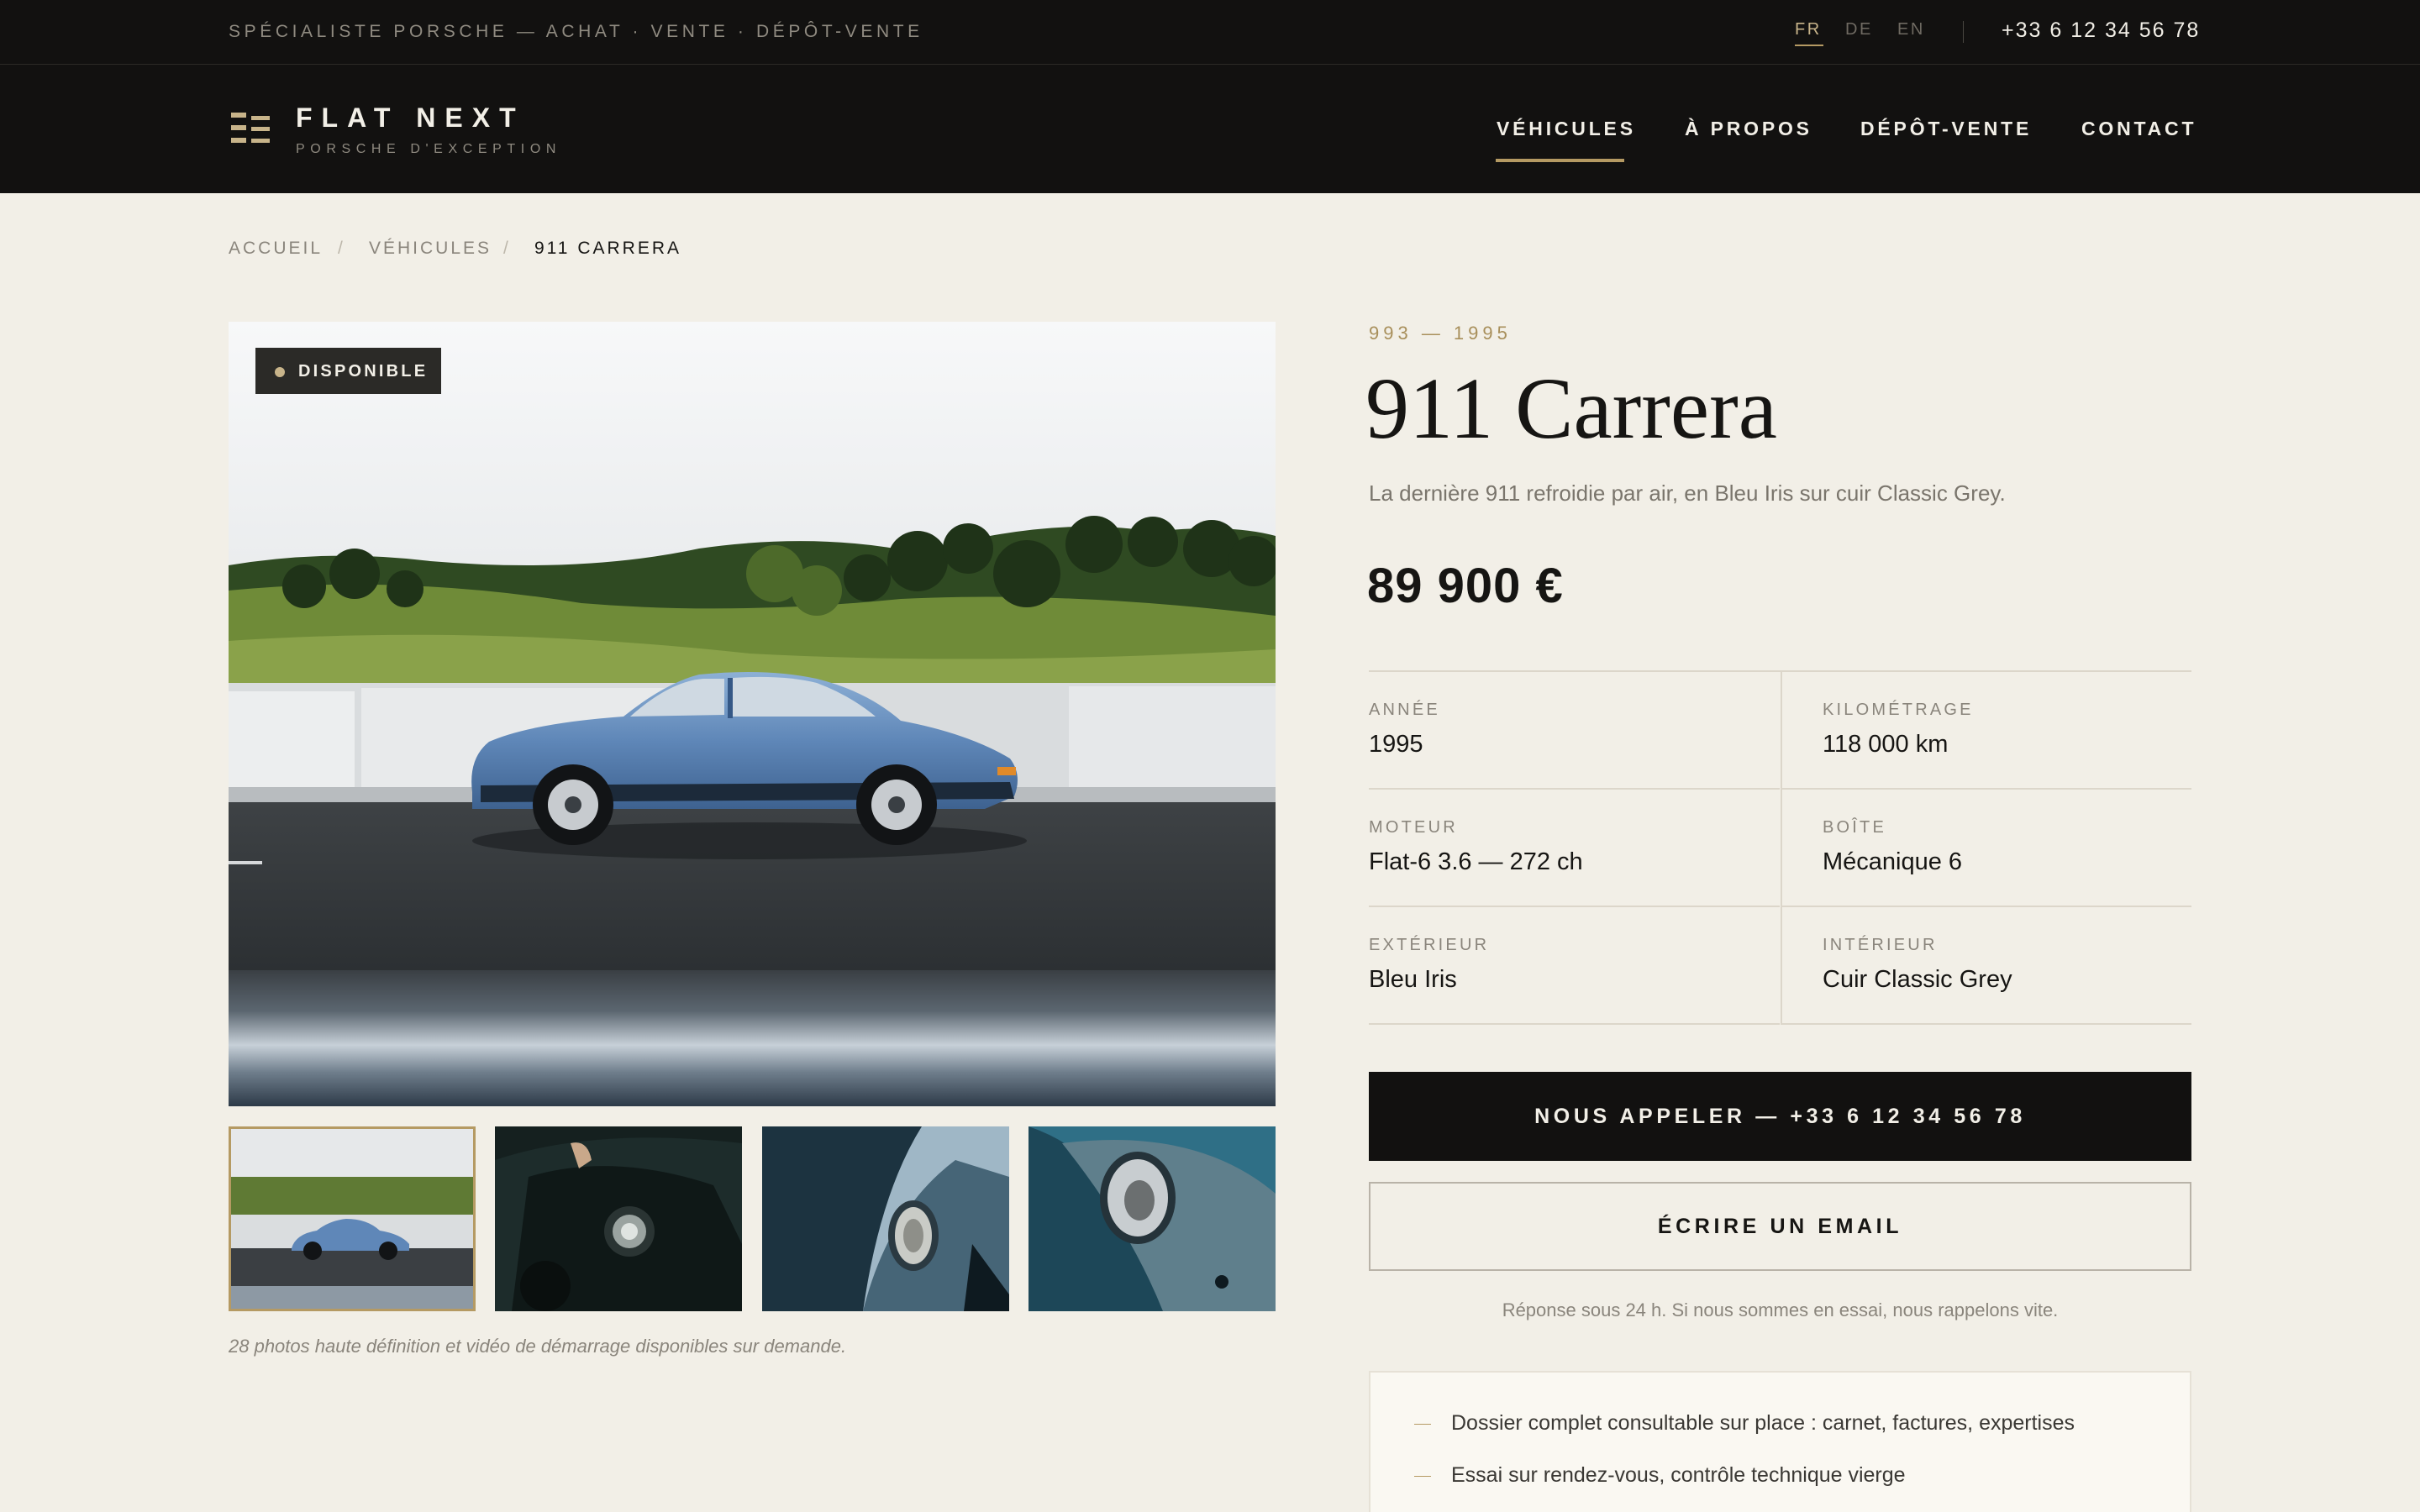  What do you see at coordinates (276, 249) in the screenshot?
I see `breadcrumb-accueil: ACCUEIL` at bounding box center [276, 249].